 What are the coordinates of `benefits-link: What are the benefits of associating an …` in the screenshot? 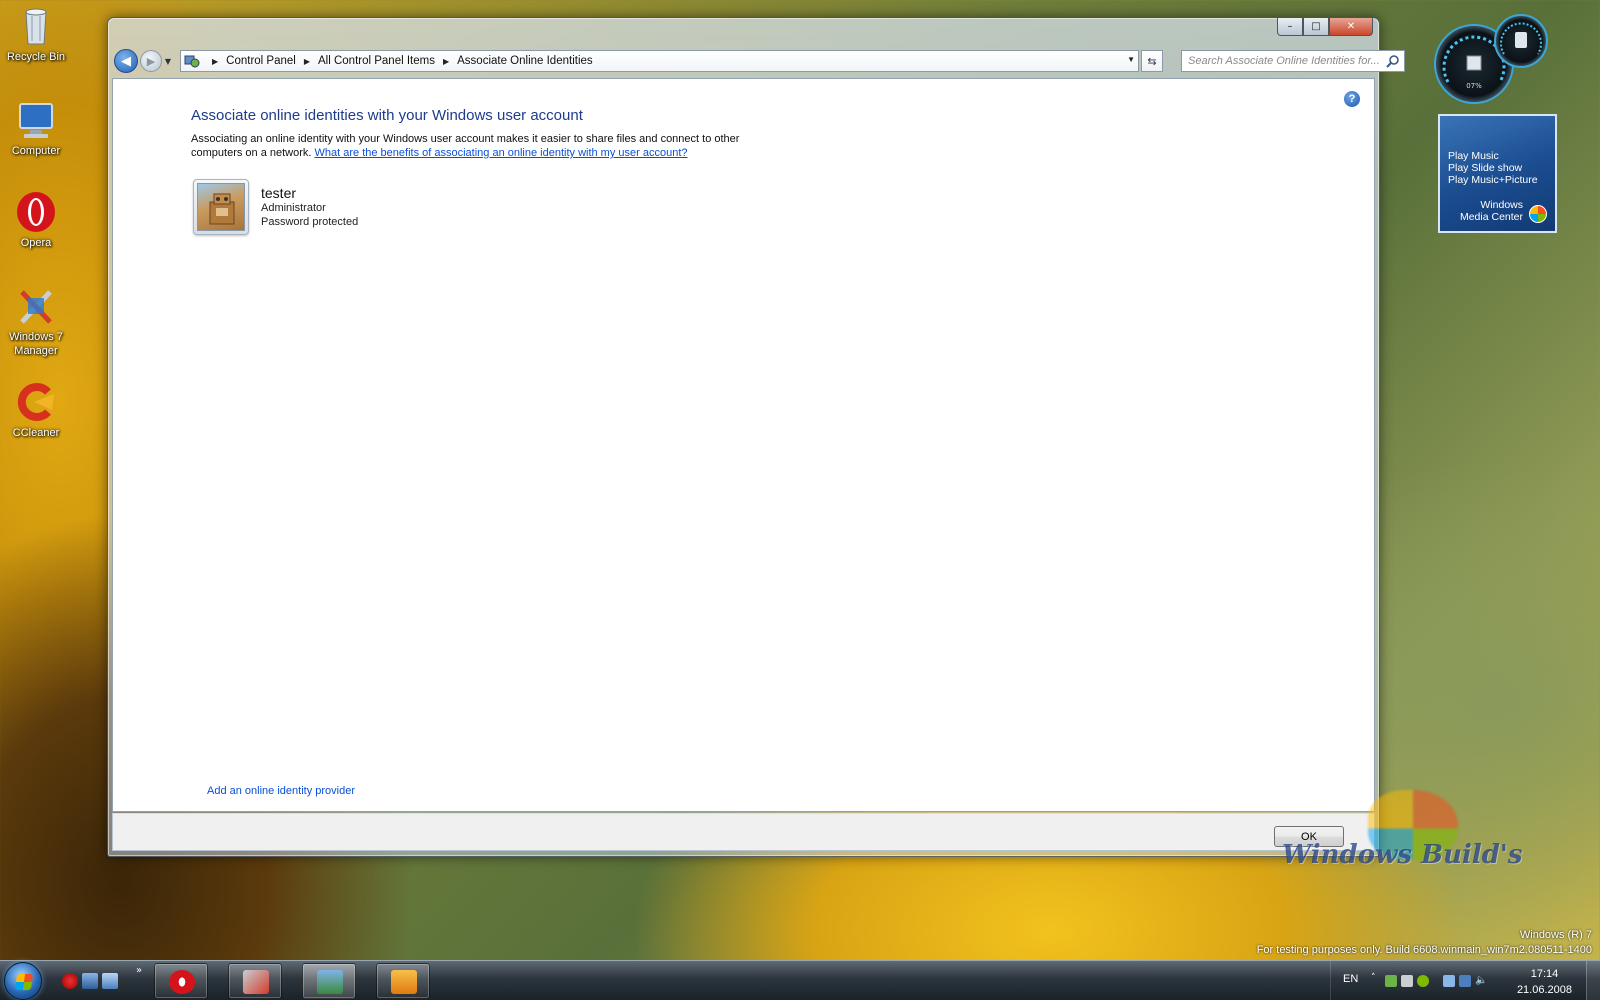 It's located at (501, 153).